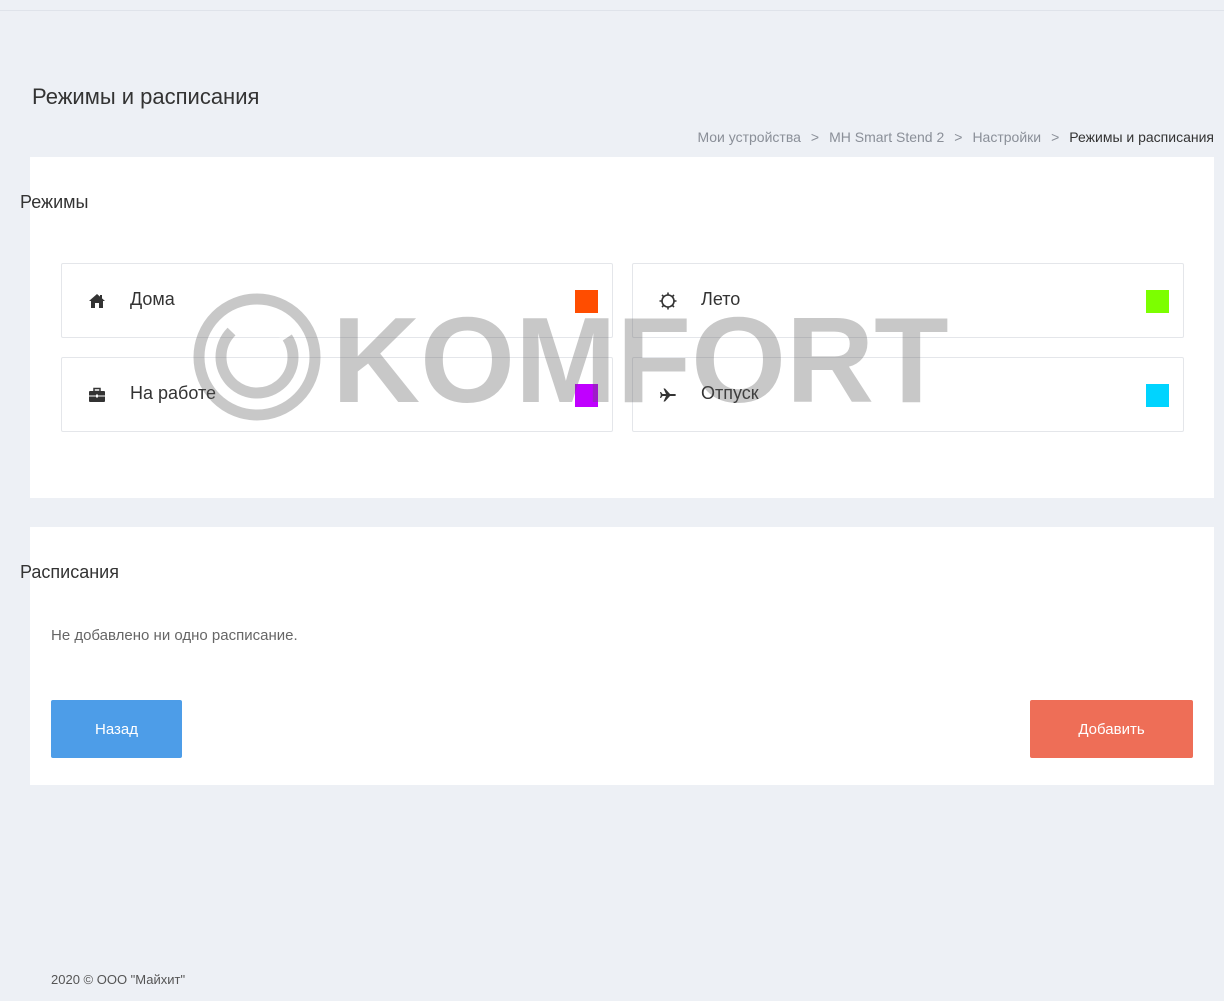  I want to click on page-title: Режимы и расписания, so click(146, 96).